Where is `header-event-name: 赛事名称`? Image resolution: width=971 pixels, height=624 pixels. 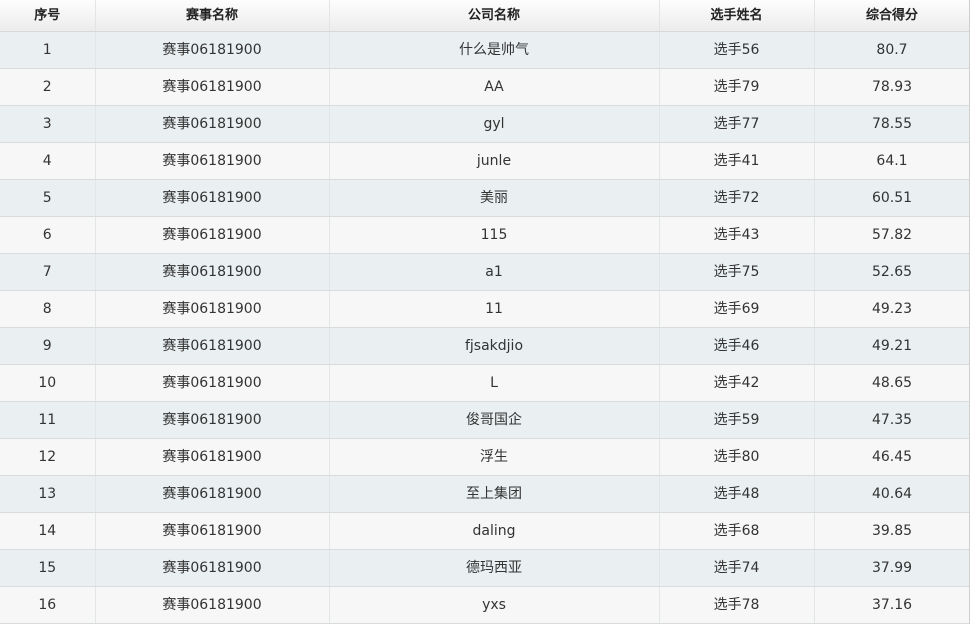
header-event-name: 赛事名称 is located at coordinates (212, 16).